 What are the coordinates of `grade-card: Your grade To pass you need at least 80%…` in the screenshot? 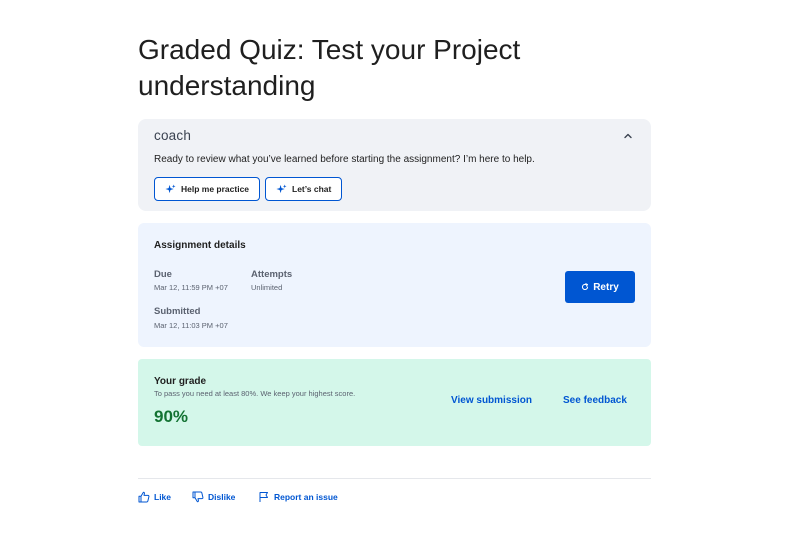 It's located at (394, 402).